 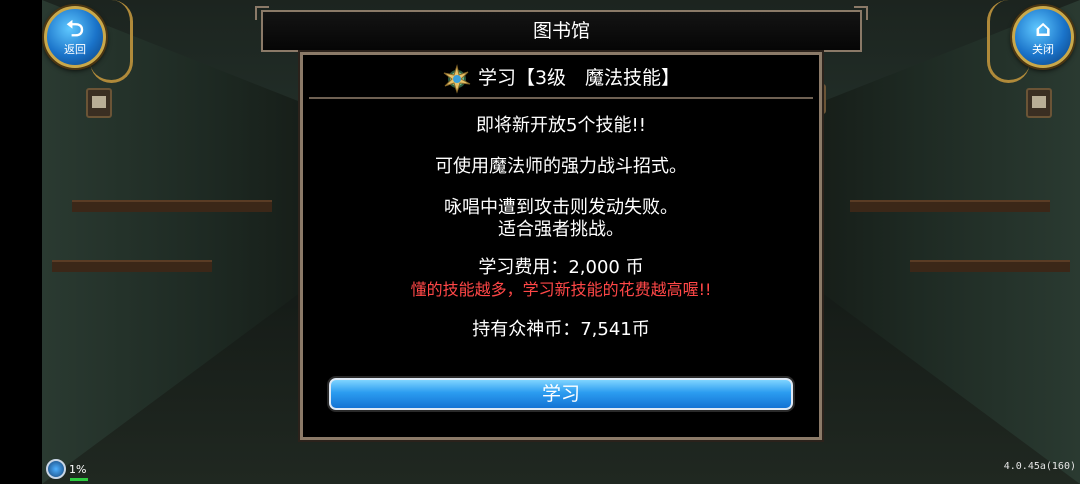 I want to click on status-percent: 1%, so click(x=78, y=469).